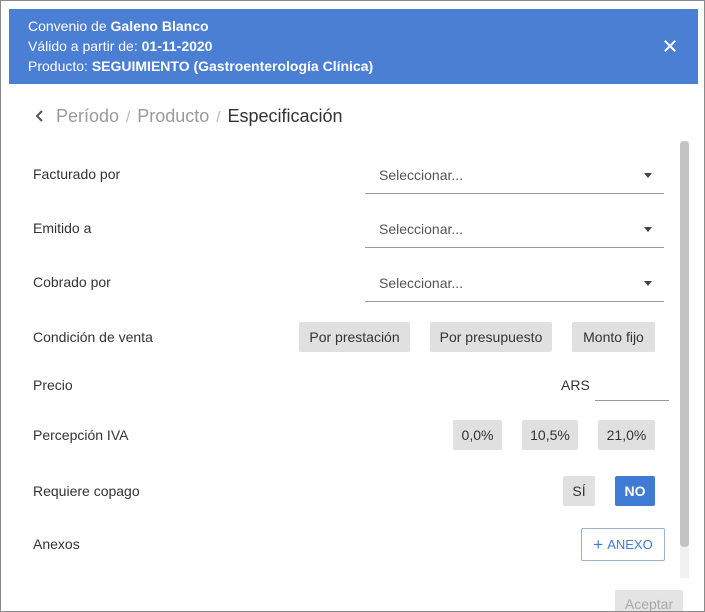  Describe the element at coordinates (93, 337) in the screenshot. I see `condicion-label: Condición de venta` at that location.